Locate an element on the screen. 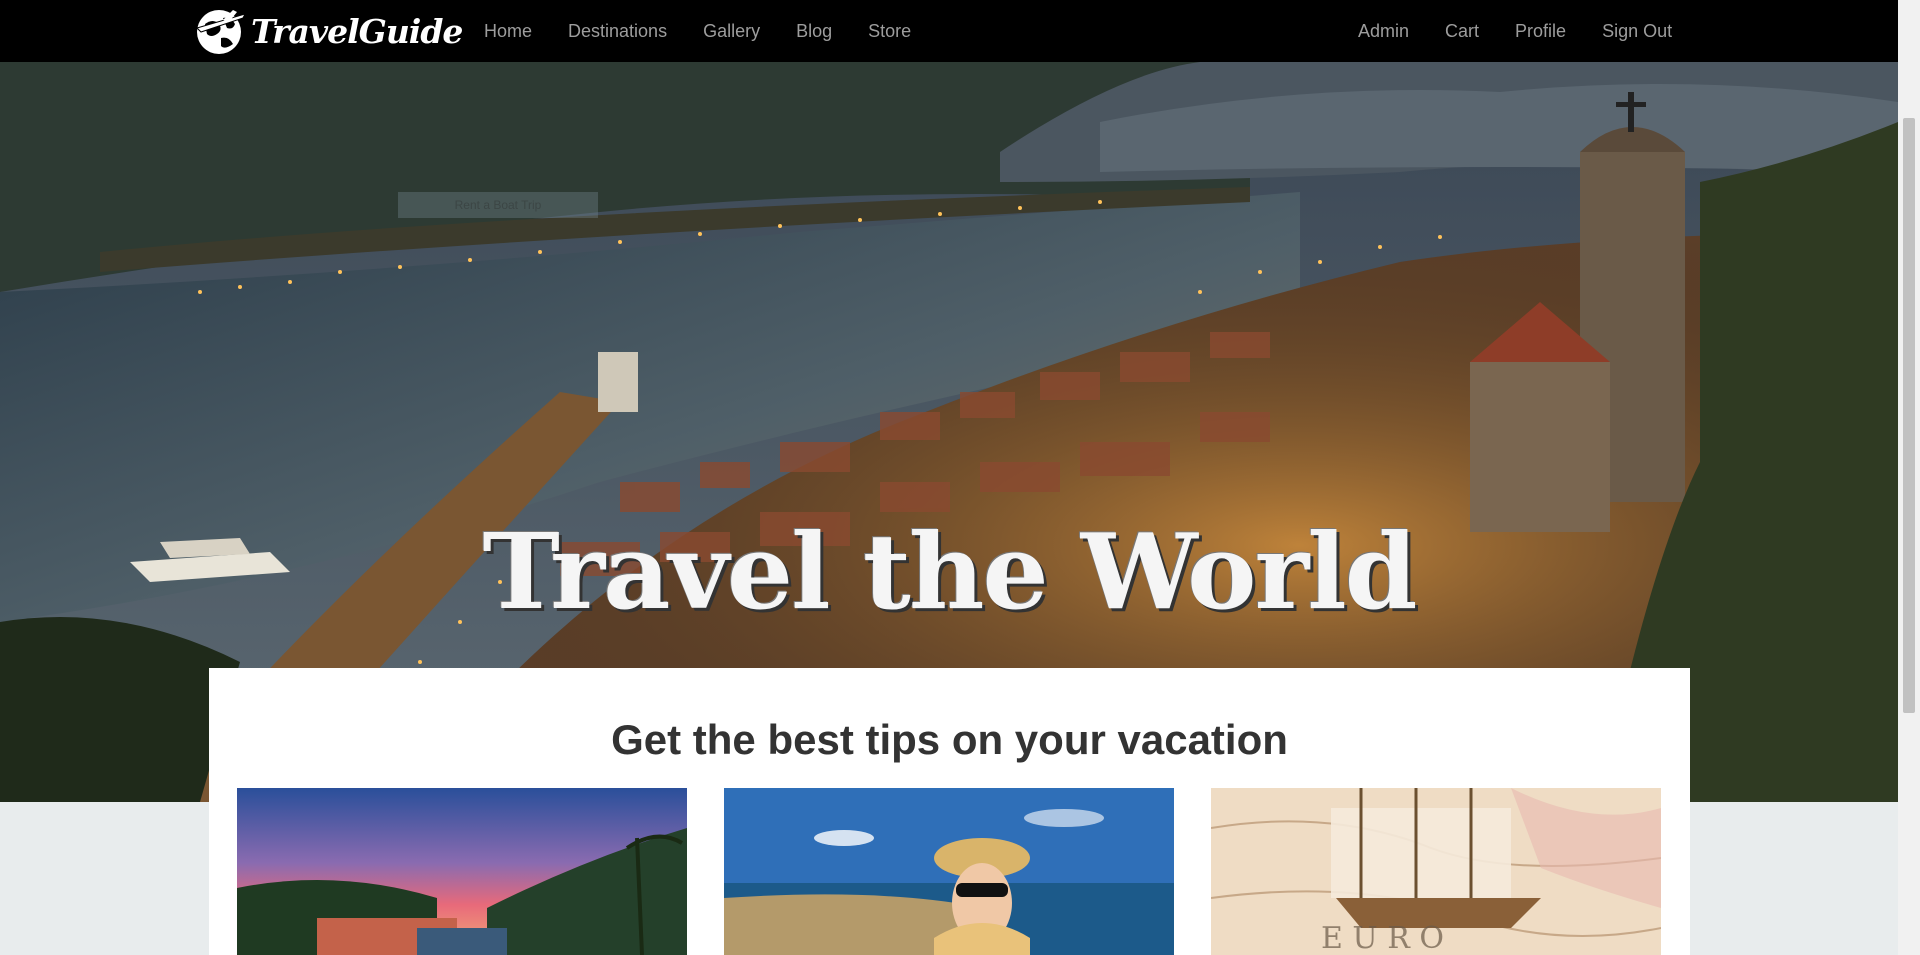  brand-name: TravelGuide is located at coordinates (357, 31).